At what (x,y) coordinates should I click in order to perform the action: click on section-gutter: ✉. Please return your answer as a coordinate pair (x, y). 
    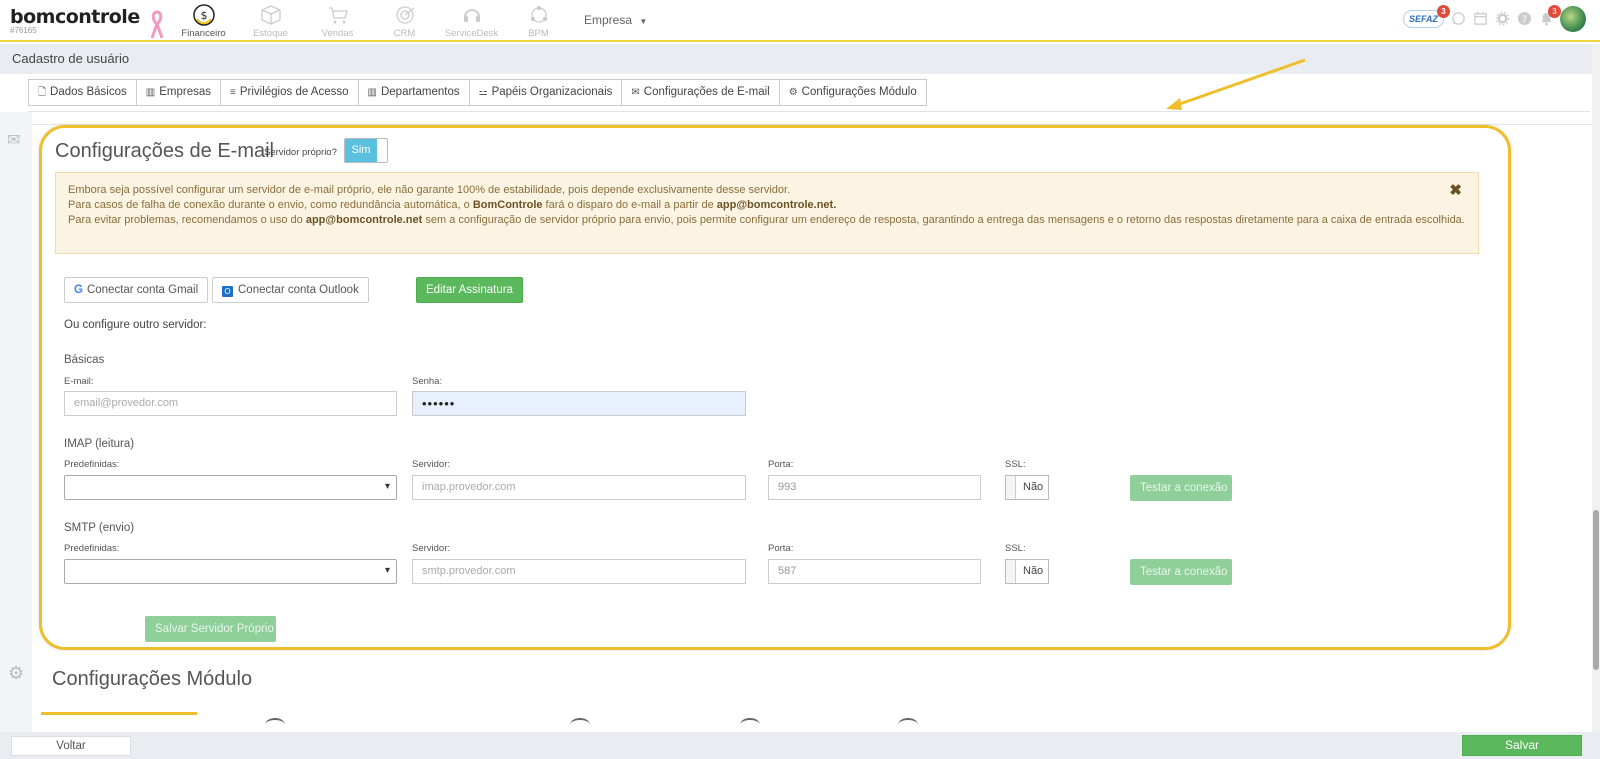
    Looking at the image, I should click on (16, 422).